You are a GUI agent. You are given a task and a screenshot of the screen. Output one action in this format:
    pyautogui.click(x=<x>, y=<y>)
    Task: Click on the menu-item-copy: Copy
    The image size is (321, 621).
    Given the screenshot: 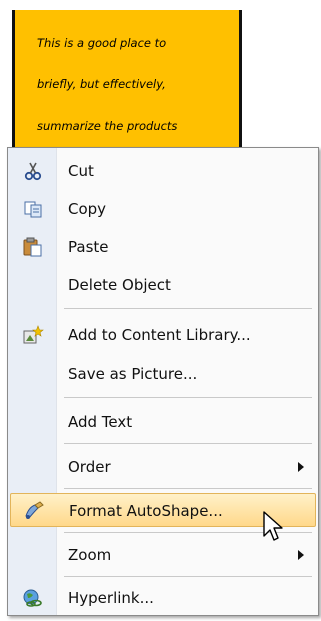 What is the action you would take?
    pyautogui.click(x=163, y=209)
    